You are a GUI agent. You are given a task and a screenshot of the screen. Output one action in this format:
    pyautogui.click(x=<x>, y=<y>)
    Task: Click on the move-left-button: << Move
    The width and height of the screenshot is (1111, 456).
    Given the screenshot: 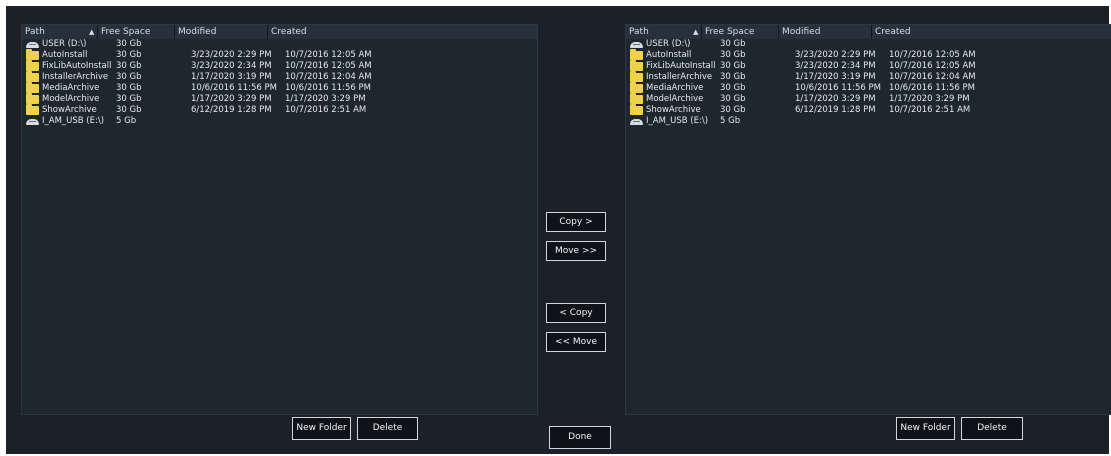 What is the action you would take?
    pyautogui.click(x=576, y=342)
    